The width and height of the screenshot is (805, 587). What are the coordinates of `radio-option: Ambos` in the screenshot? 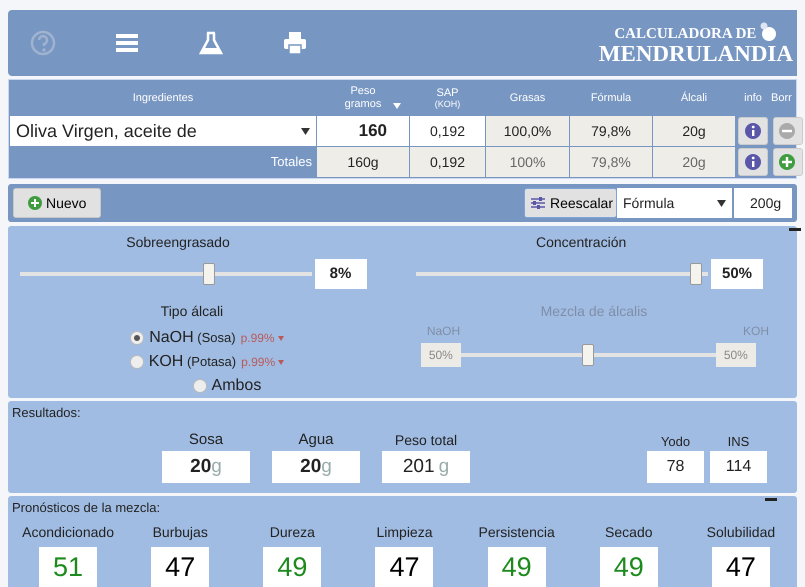 It's located at (227, 386).